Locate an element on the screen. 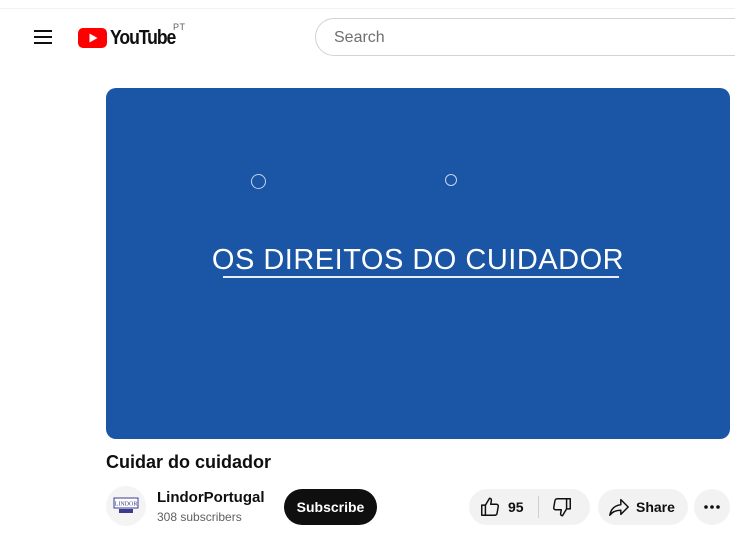  hamburger-menu-icon is located at coordinates (43, 37).